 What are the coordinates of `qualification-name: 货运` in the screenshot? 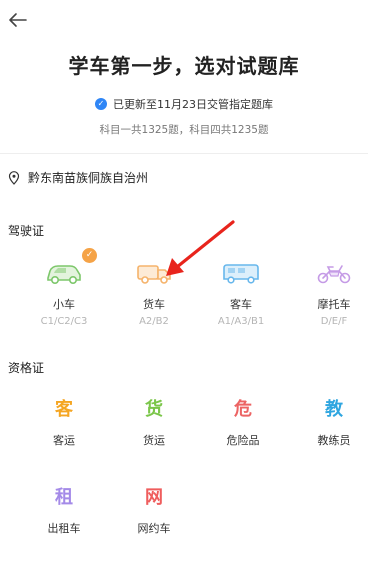 It's located at (154, 440).